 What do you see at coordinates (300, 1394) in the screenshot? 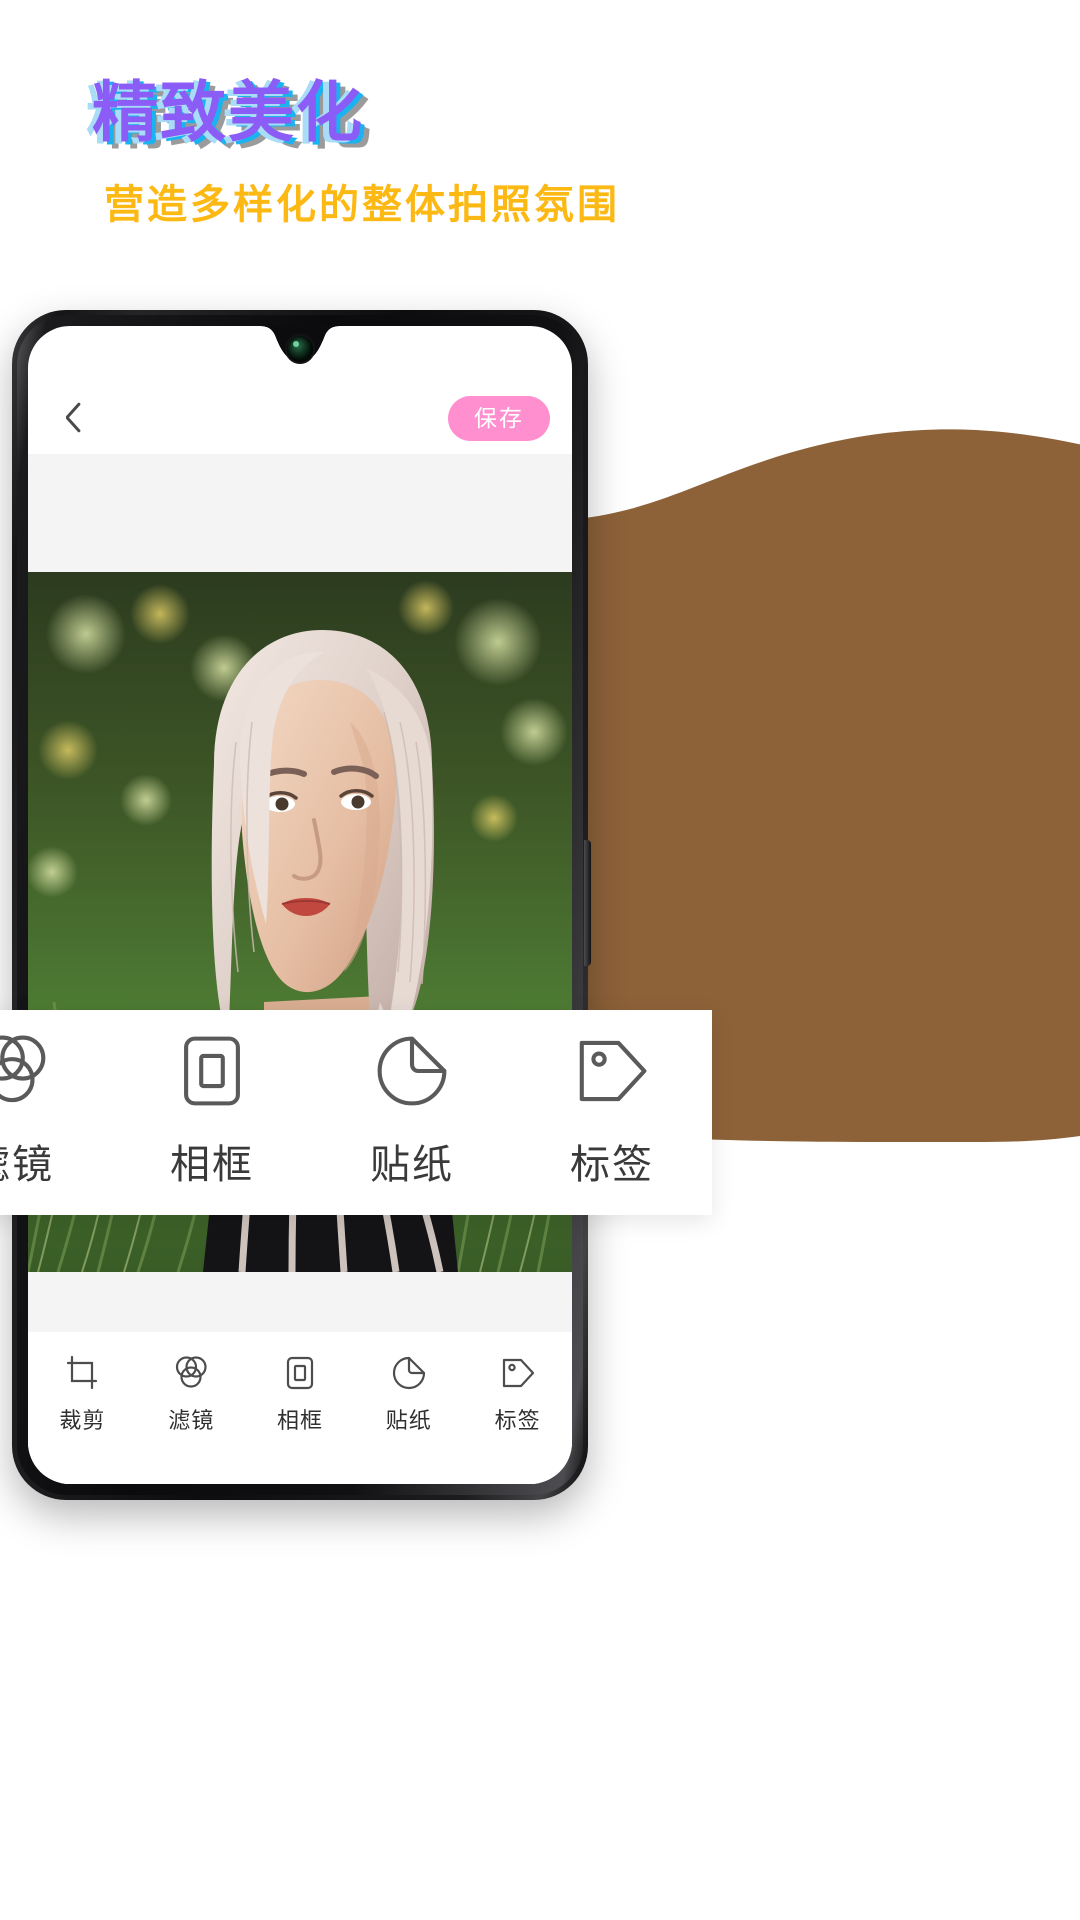
I see `nav-item-frame: 相框` at bounding box center [300, 1394].